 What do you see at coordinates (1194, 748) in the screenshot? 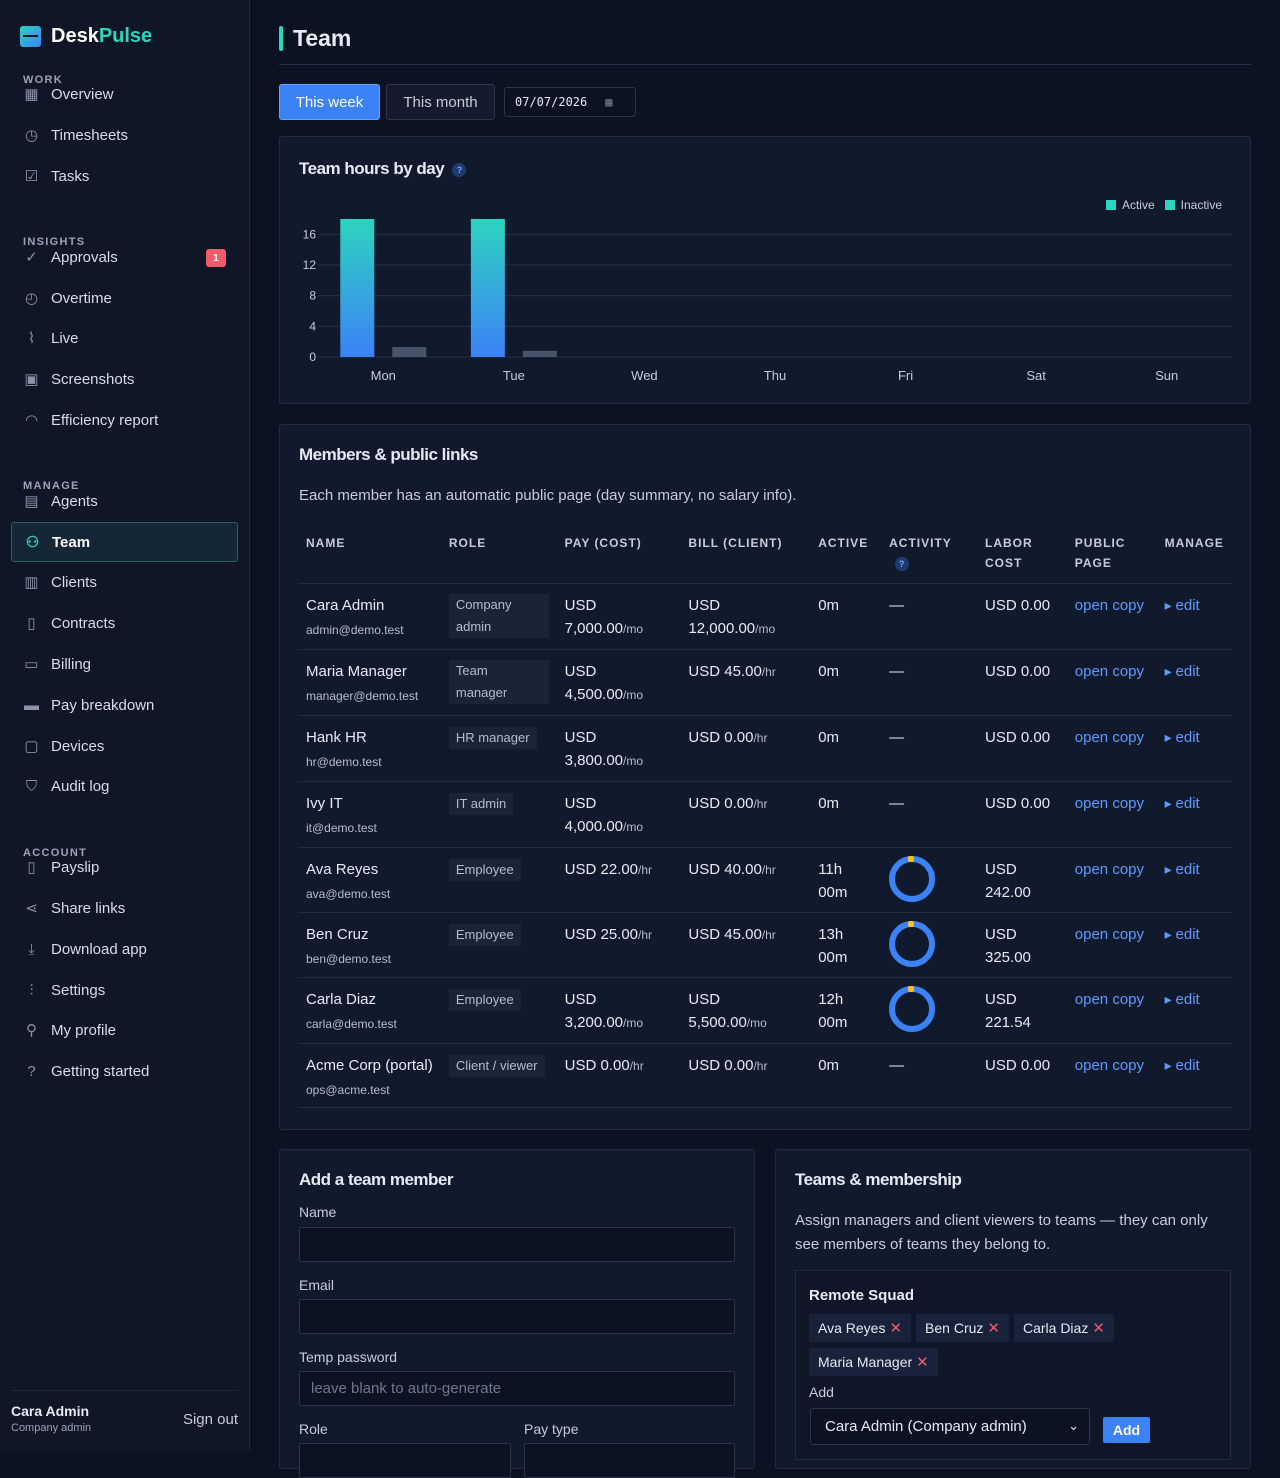
I see `manage-cell: edit` at bounding box center [1194, 748].